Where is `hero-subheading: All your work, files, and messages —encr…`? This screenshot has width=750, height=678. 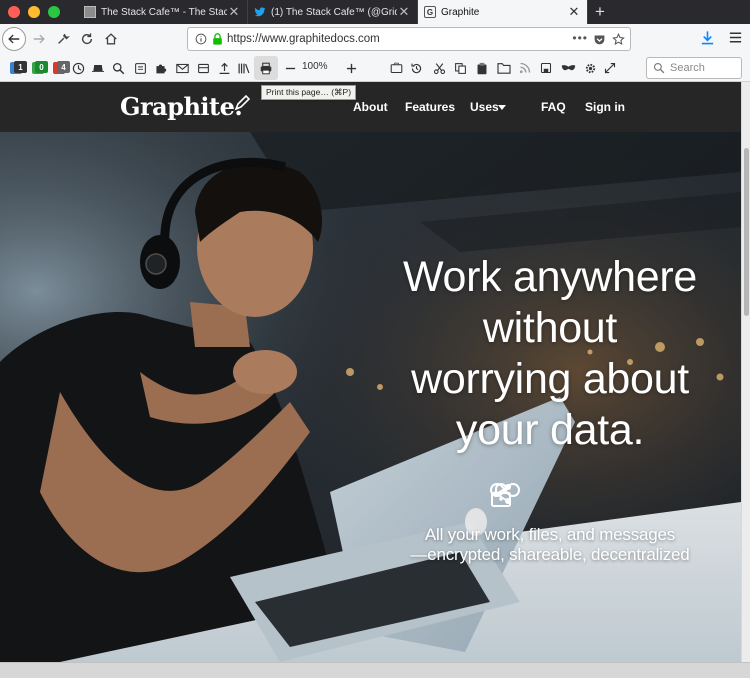
hero-subheading: All your work, files, and messages —encr… is located at coordinates (550, 544).